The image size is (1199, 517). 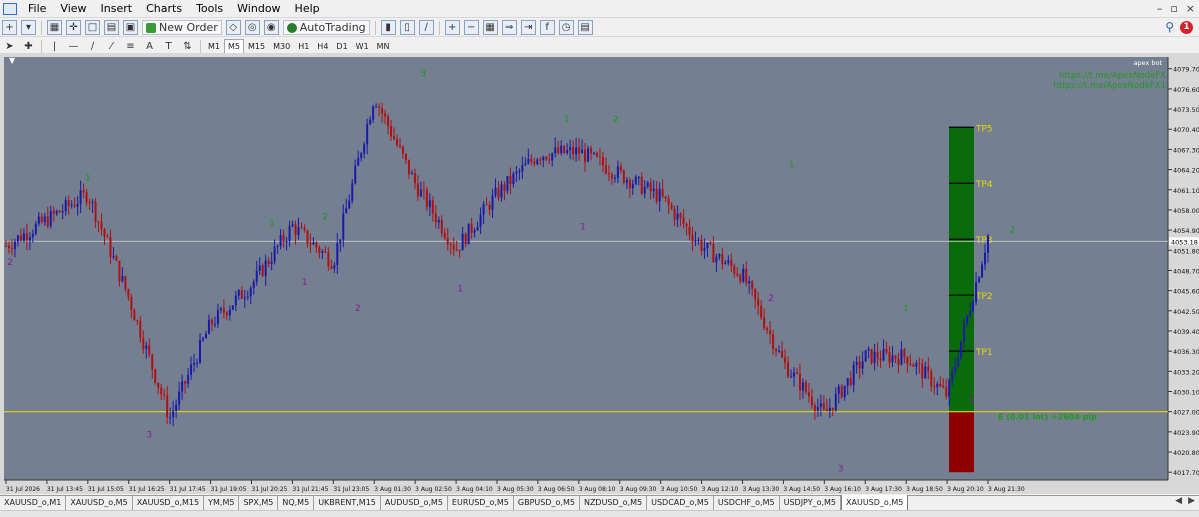 I want to click on arrows-icon: ⇅, so click(x=187, y=46).